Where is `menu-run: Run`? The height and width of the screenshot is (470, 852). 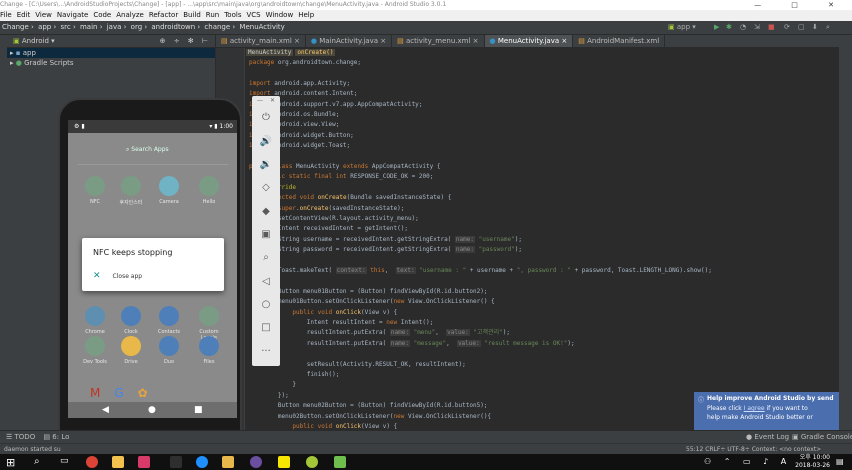
menu-run: Run is located at coordinates (212, 15).